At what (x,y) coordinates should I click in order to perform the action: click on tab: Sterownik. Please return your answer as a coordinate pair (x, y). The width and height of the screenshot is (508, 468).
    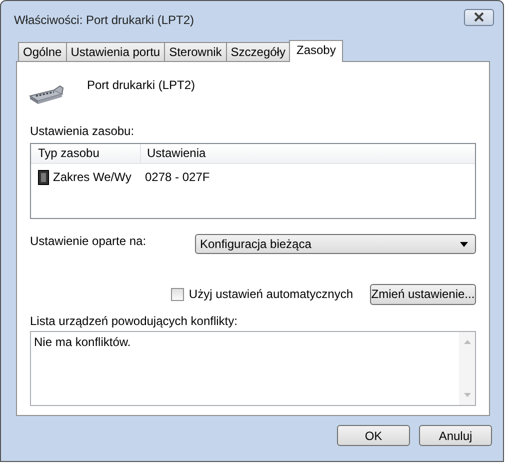
    Looking at the image, I should click on (195, 51).